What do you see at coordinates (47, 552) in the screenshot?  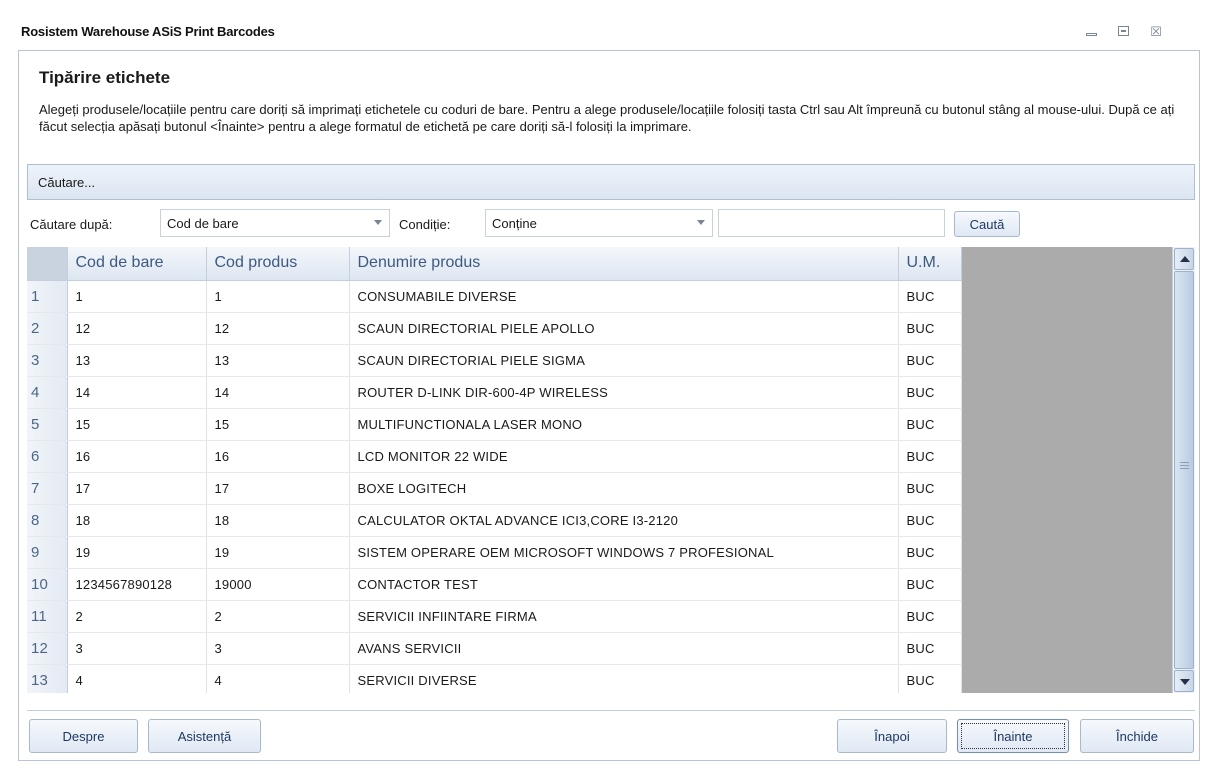 I see `row-number: 9` at bounding box center [47, 552].